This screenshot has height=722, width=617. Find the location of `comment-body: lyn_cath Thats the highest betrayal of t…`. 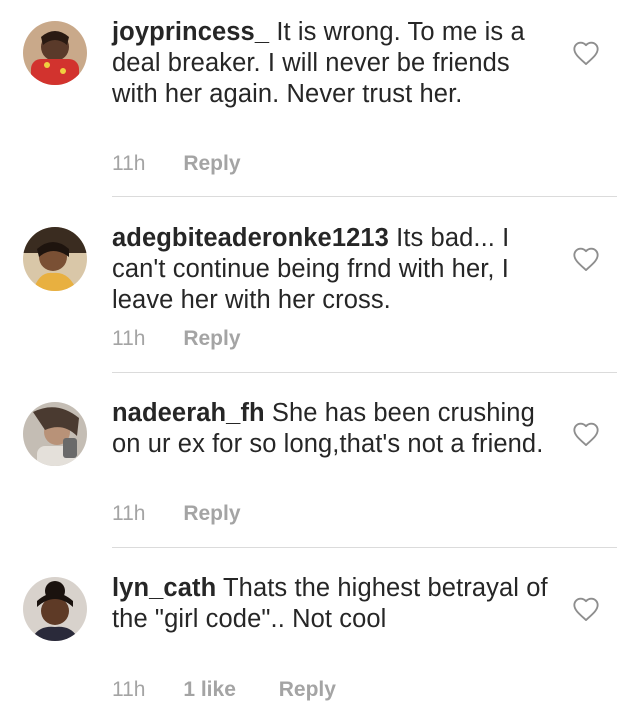

comment-body: lyn_cath Thats the highest betrayal of t… is located at coordinates (332, 604).